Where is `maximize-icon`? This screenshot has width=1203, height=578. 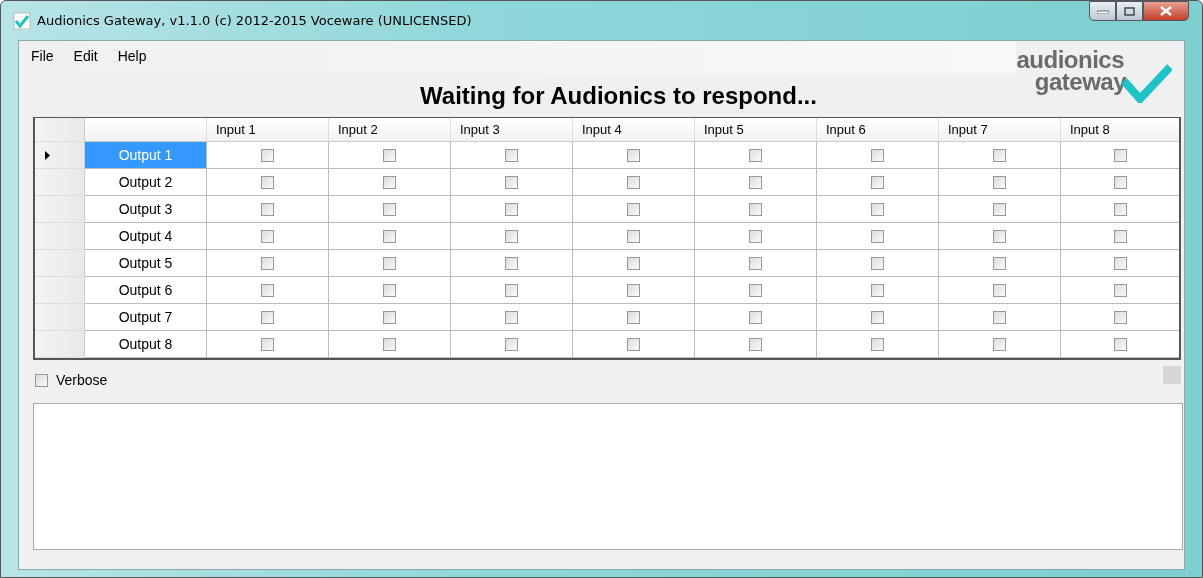 maximize-icon is located at coordinates (1129, 11).